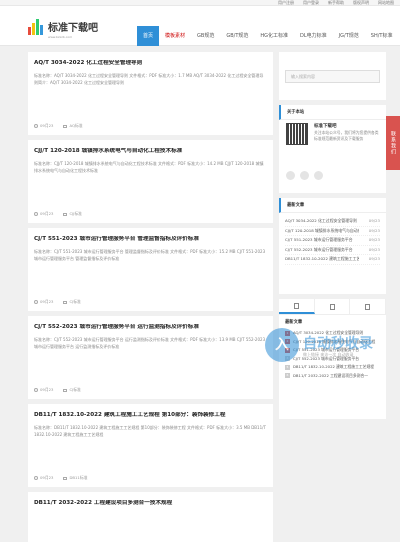  What do you see at coordinates (318, 175) in the screenshot?
I see `qq-icon` at bounding box center [318, 175].